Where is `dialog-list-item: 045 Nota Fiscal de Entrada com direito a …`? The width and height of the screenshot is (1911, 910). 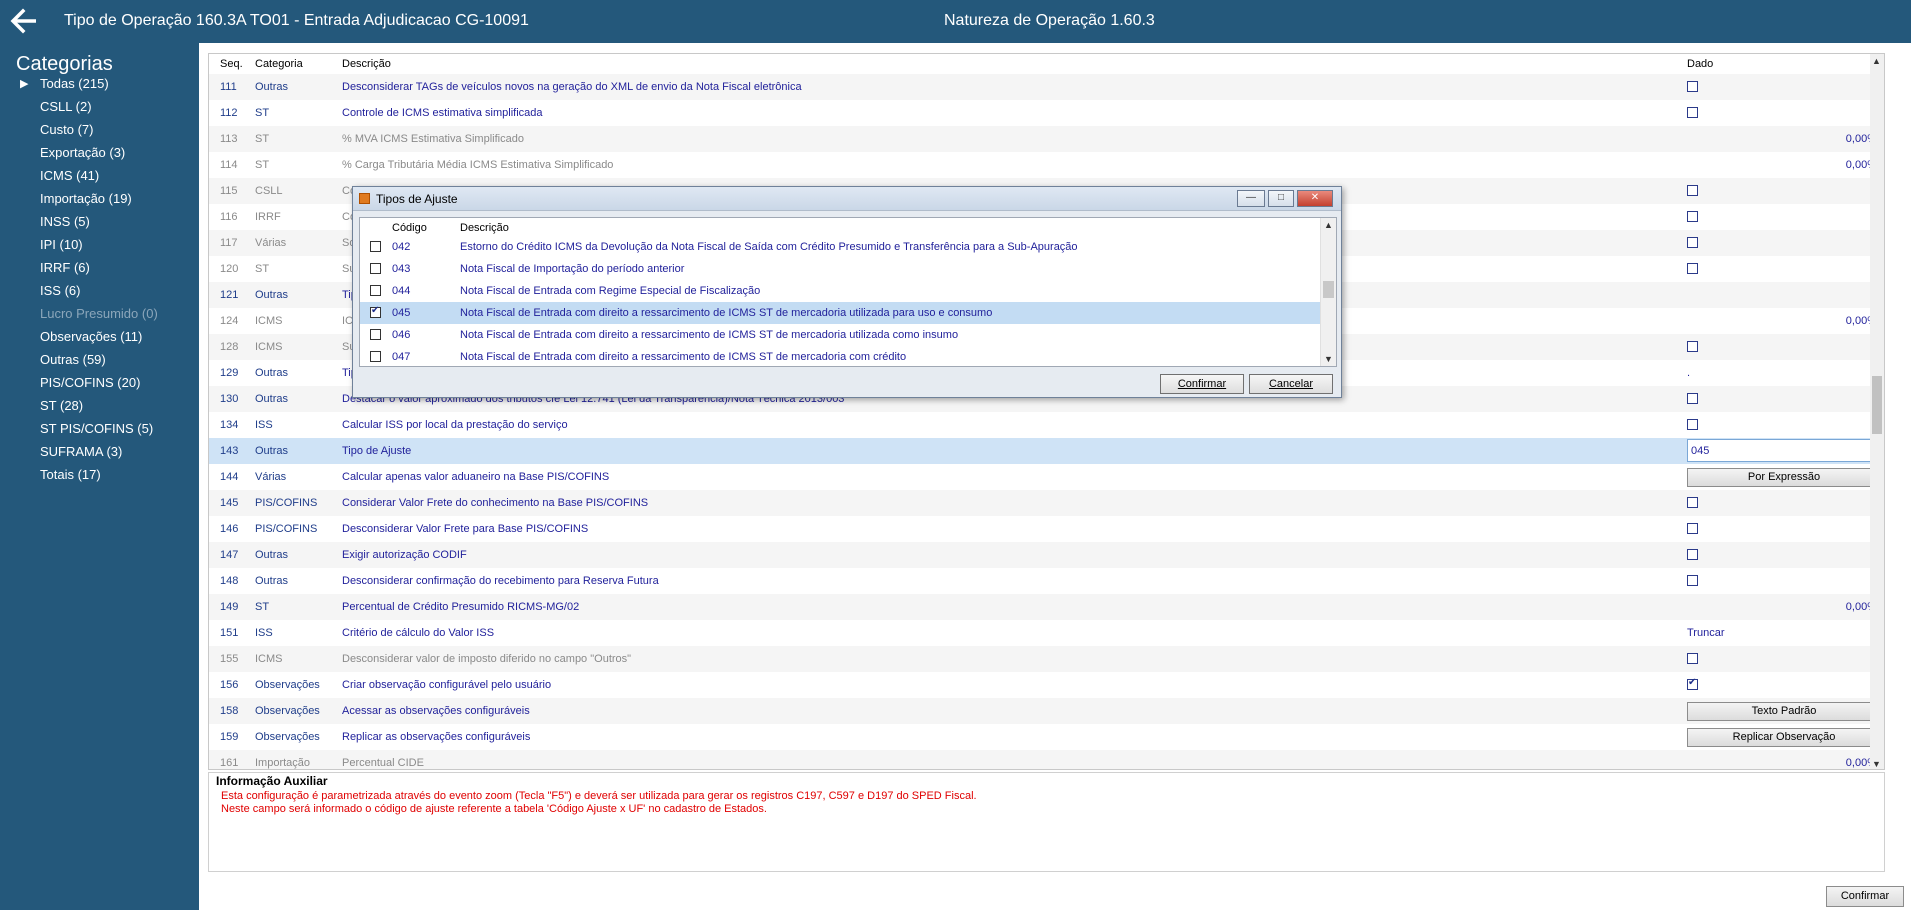 dialog-list-item: 045 Nota Fiscal de Entrada com direito a … is located at coordinates (840, 313).